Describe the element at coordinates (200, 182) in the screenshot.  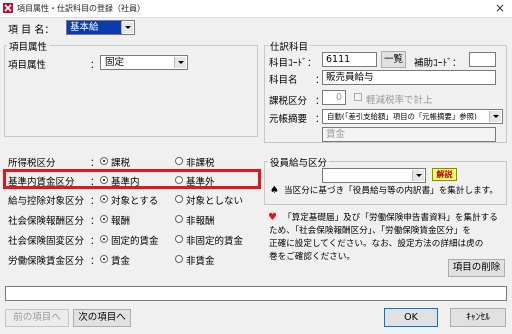
I see `standard-opt2-label: 基準外` at that location.